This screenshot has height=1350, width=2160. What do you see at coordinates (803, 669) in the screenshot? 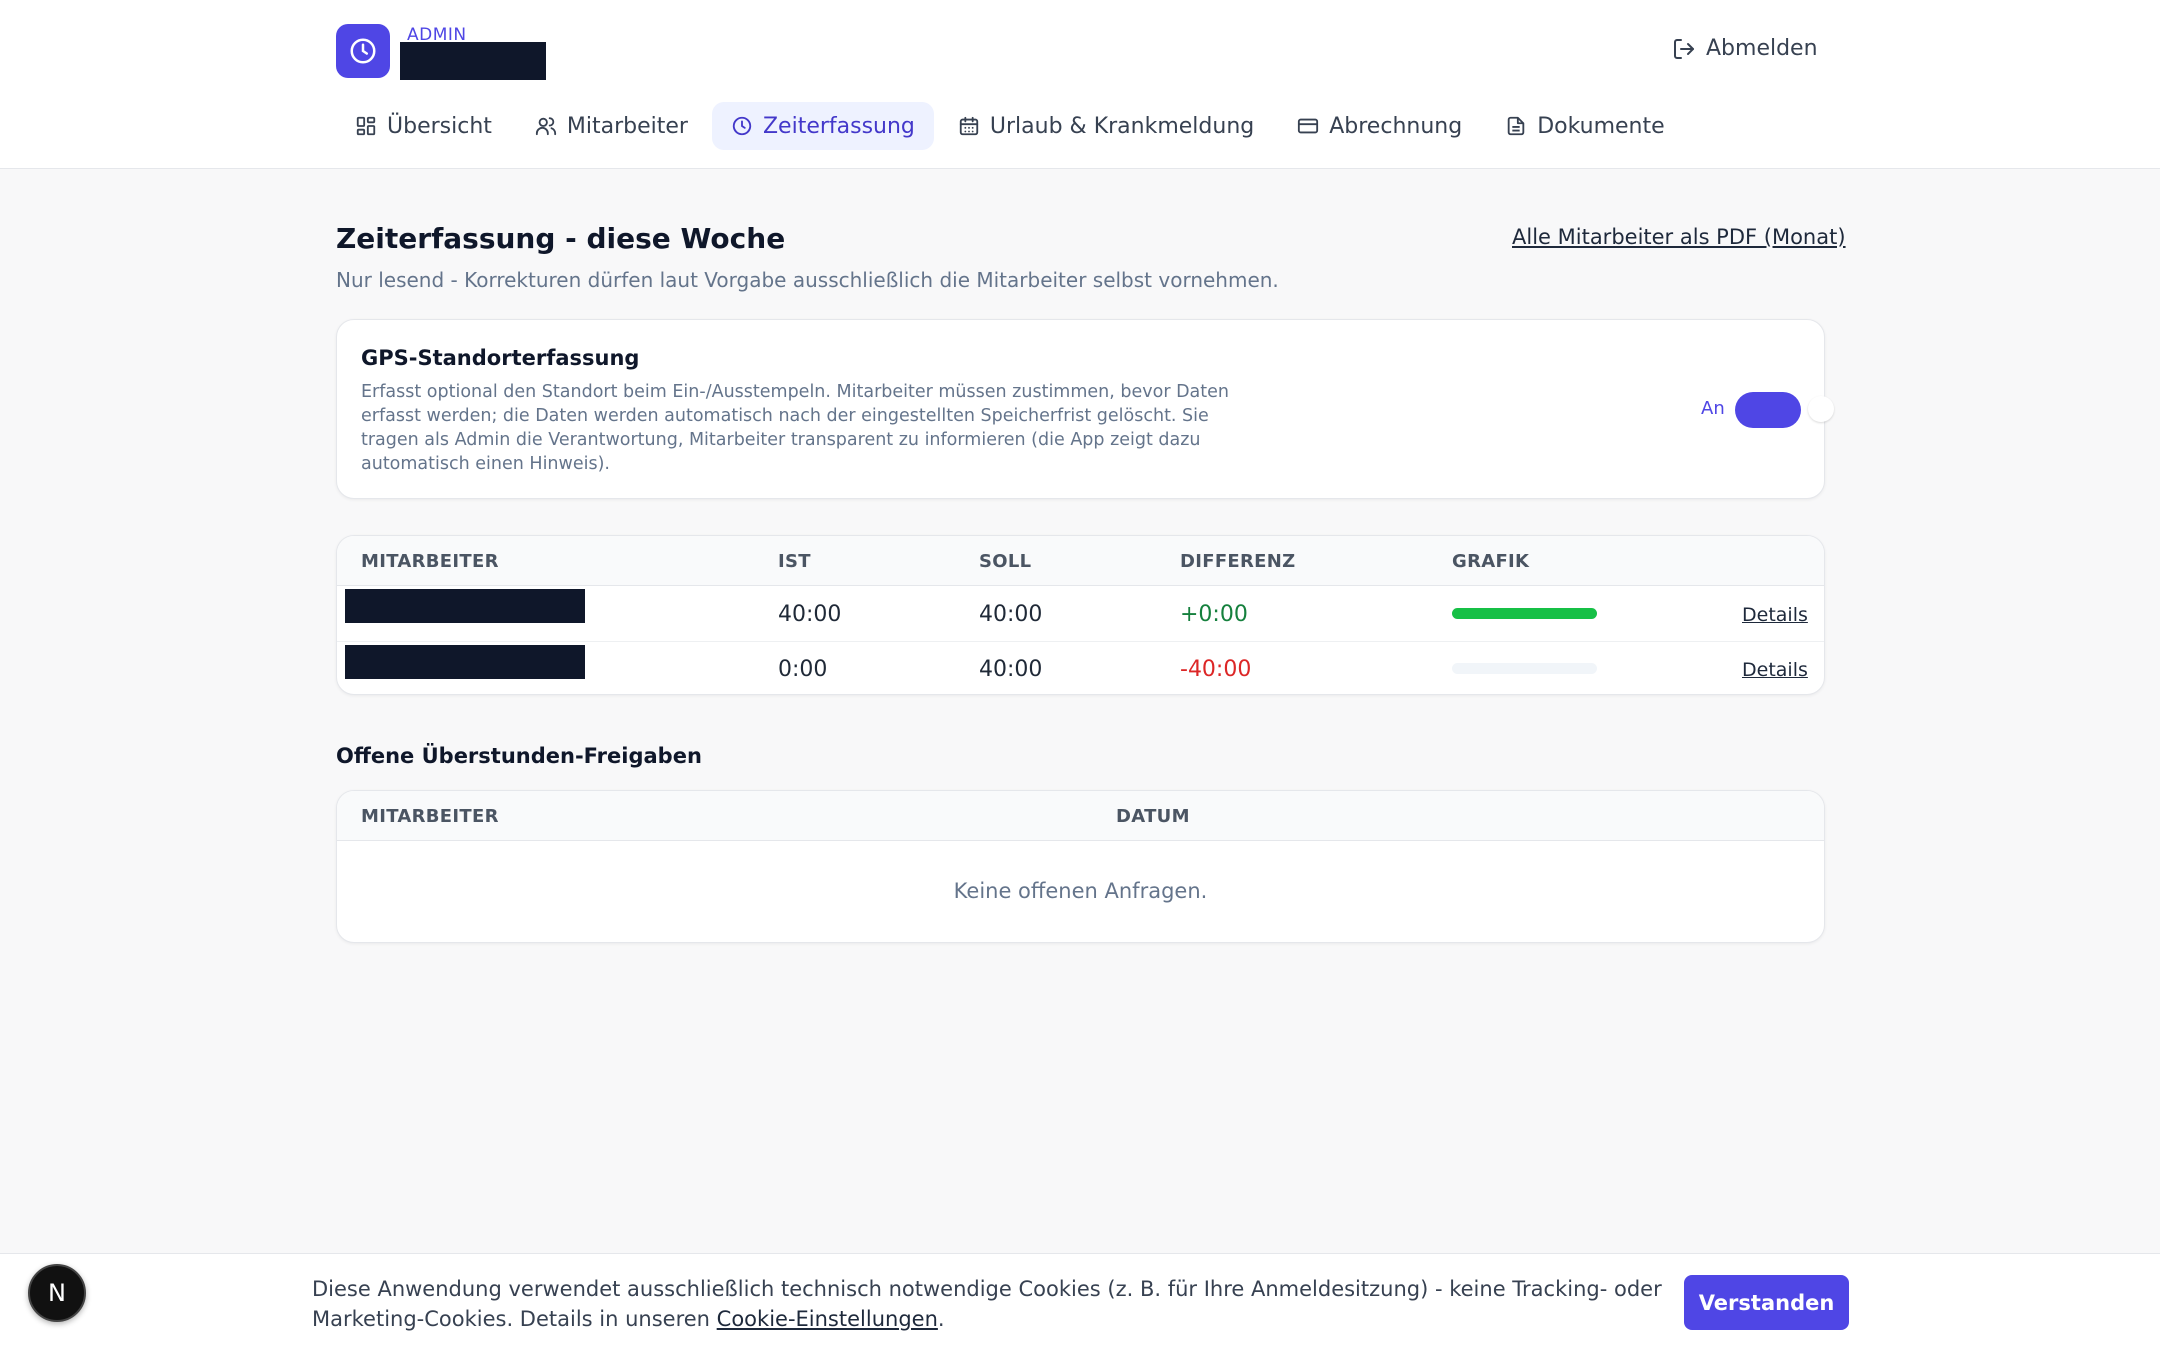
I see `ist-value: 0:00` at bounding box center [803, 669].